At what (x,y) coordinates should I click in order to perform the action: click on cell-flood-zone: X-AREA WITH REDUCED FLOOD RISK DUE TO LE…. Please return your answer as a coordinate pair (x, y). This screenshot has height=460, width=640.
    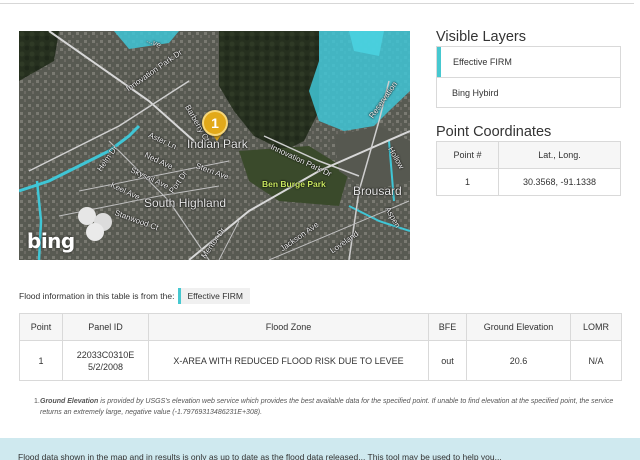
    Looking at the image, I should click on (288, 360).